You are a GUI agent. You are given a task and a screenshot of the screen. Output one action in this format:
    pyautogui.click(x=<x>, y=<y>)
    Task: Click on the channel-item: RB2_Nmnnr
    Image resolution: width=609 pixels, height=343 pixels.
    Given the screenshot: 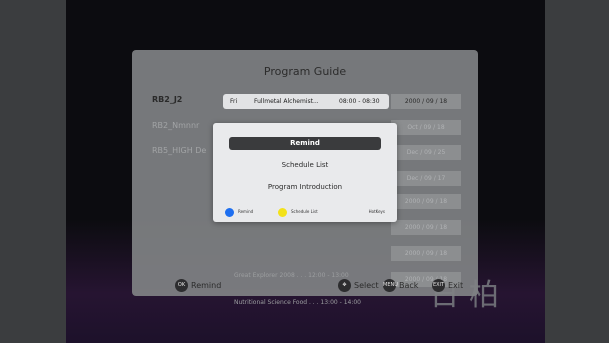 What is the action you would take?
    pyautogui.click(x=175, y=125)
    